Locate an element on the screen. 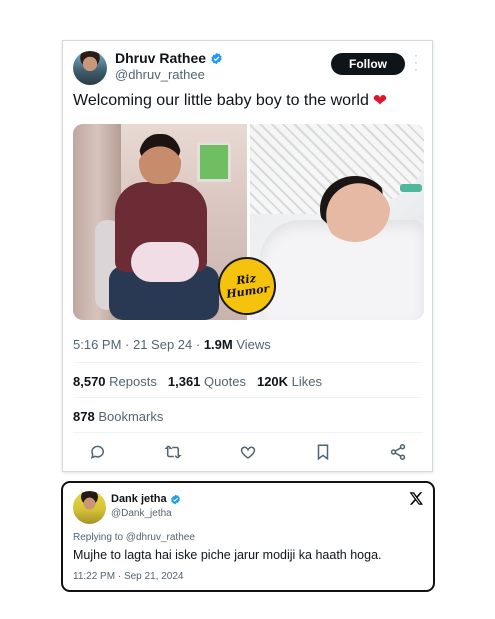  repost-icon is located at coordinates (173, 452).